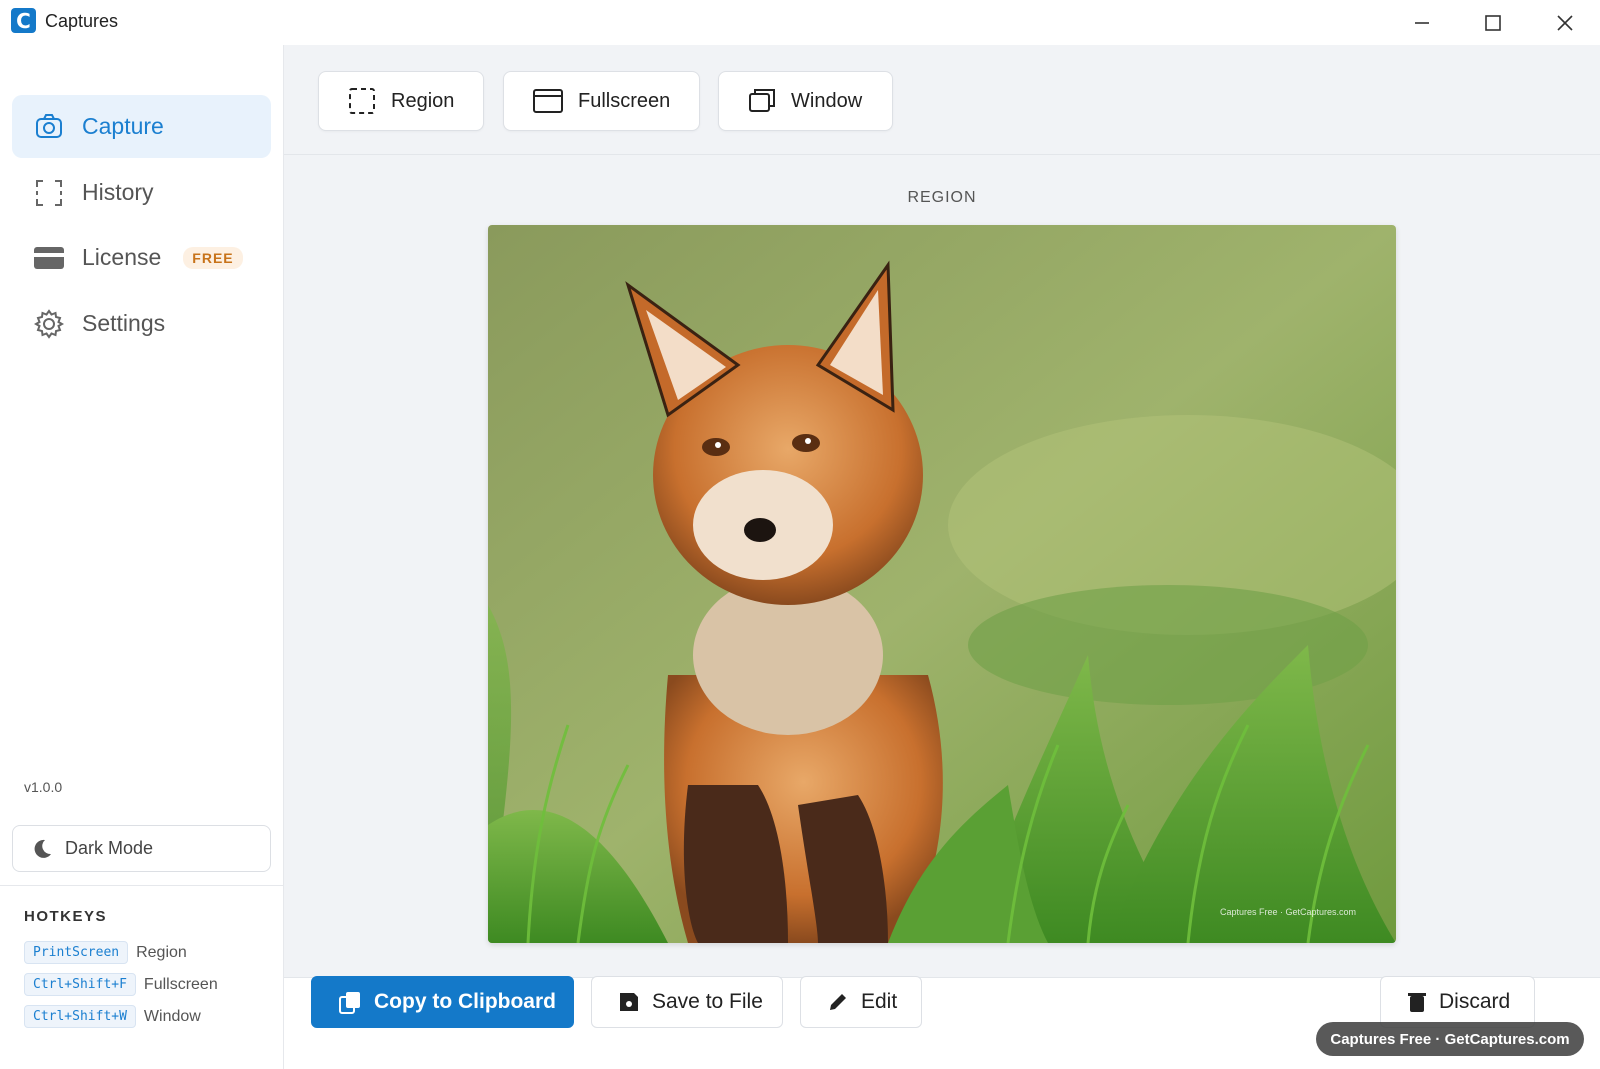 The image size is (1600, 1069). Describe the element at coordinates (942, 197) in the screenshot. I see `capture-mode-label: REGION` at that location.